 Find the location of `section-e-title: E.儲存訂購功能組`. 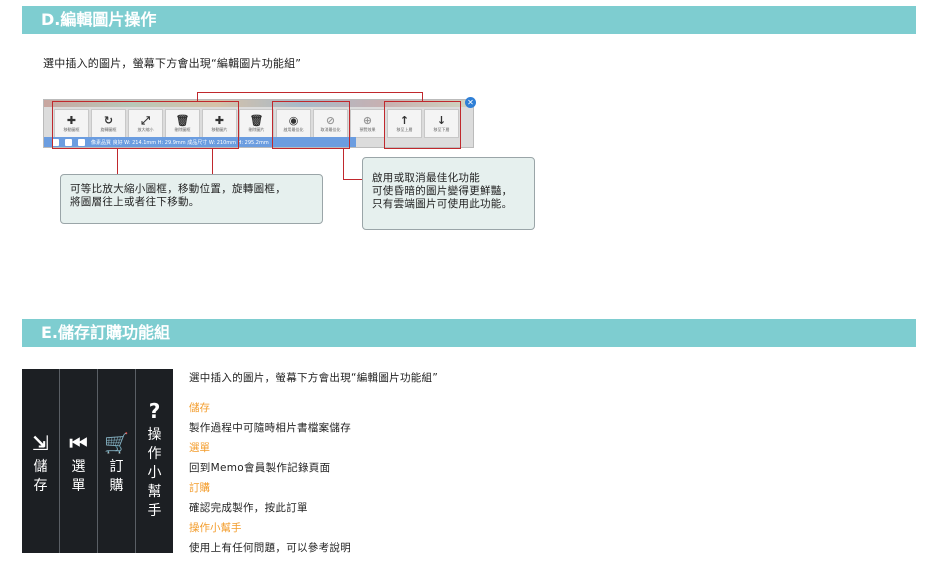

section-e-title: E.儲存訂購功能組 is located at coordinates (469, 333).